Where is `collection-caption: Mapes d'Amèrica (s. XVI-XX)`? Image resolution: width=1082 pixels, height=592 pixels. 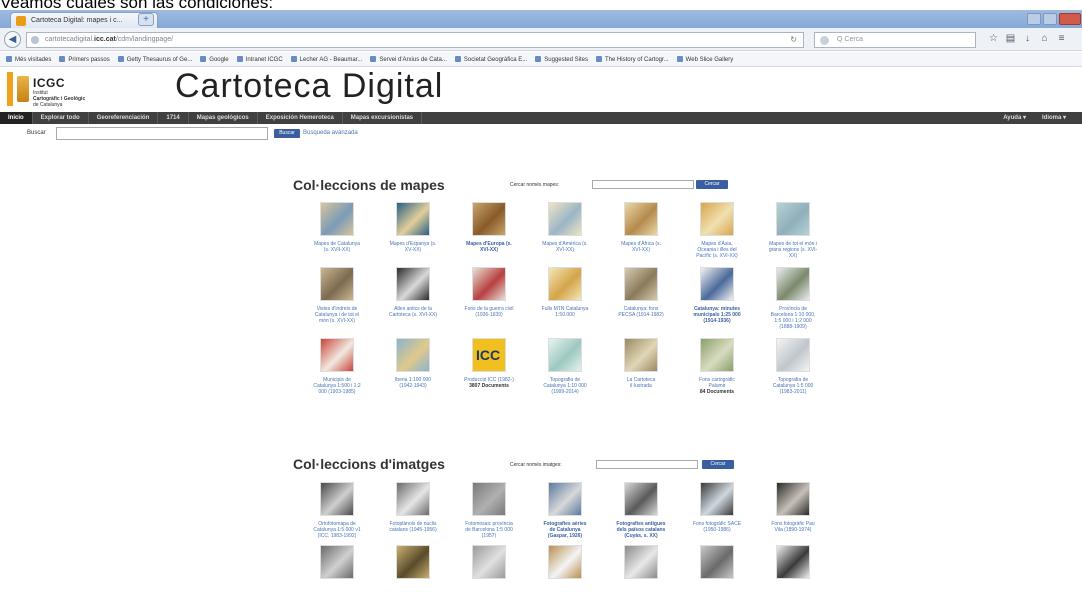 collection-caption: Mapes d'Amèrica (s. XVI-XX) is located at coordinates (565, 247).